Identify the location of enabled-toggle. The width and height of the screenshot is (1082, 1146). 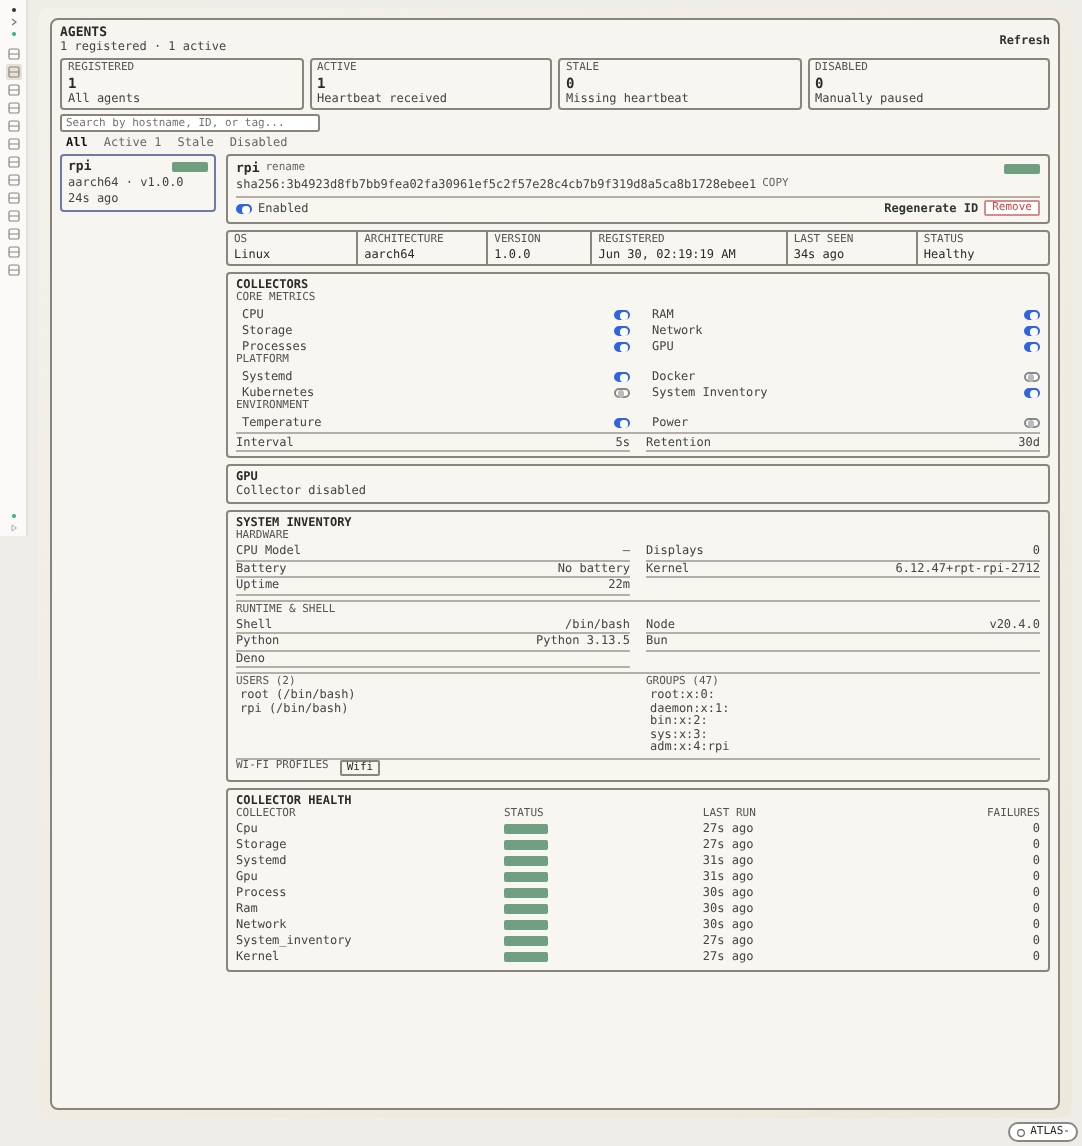
(244, 208).